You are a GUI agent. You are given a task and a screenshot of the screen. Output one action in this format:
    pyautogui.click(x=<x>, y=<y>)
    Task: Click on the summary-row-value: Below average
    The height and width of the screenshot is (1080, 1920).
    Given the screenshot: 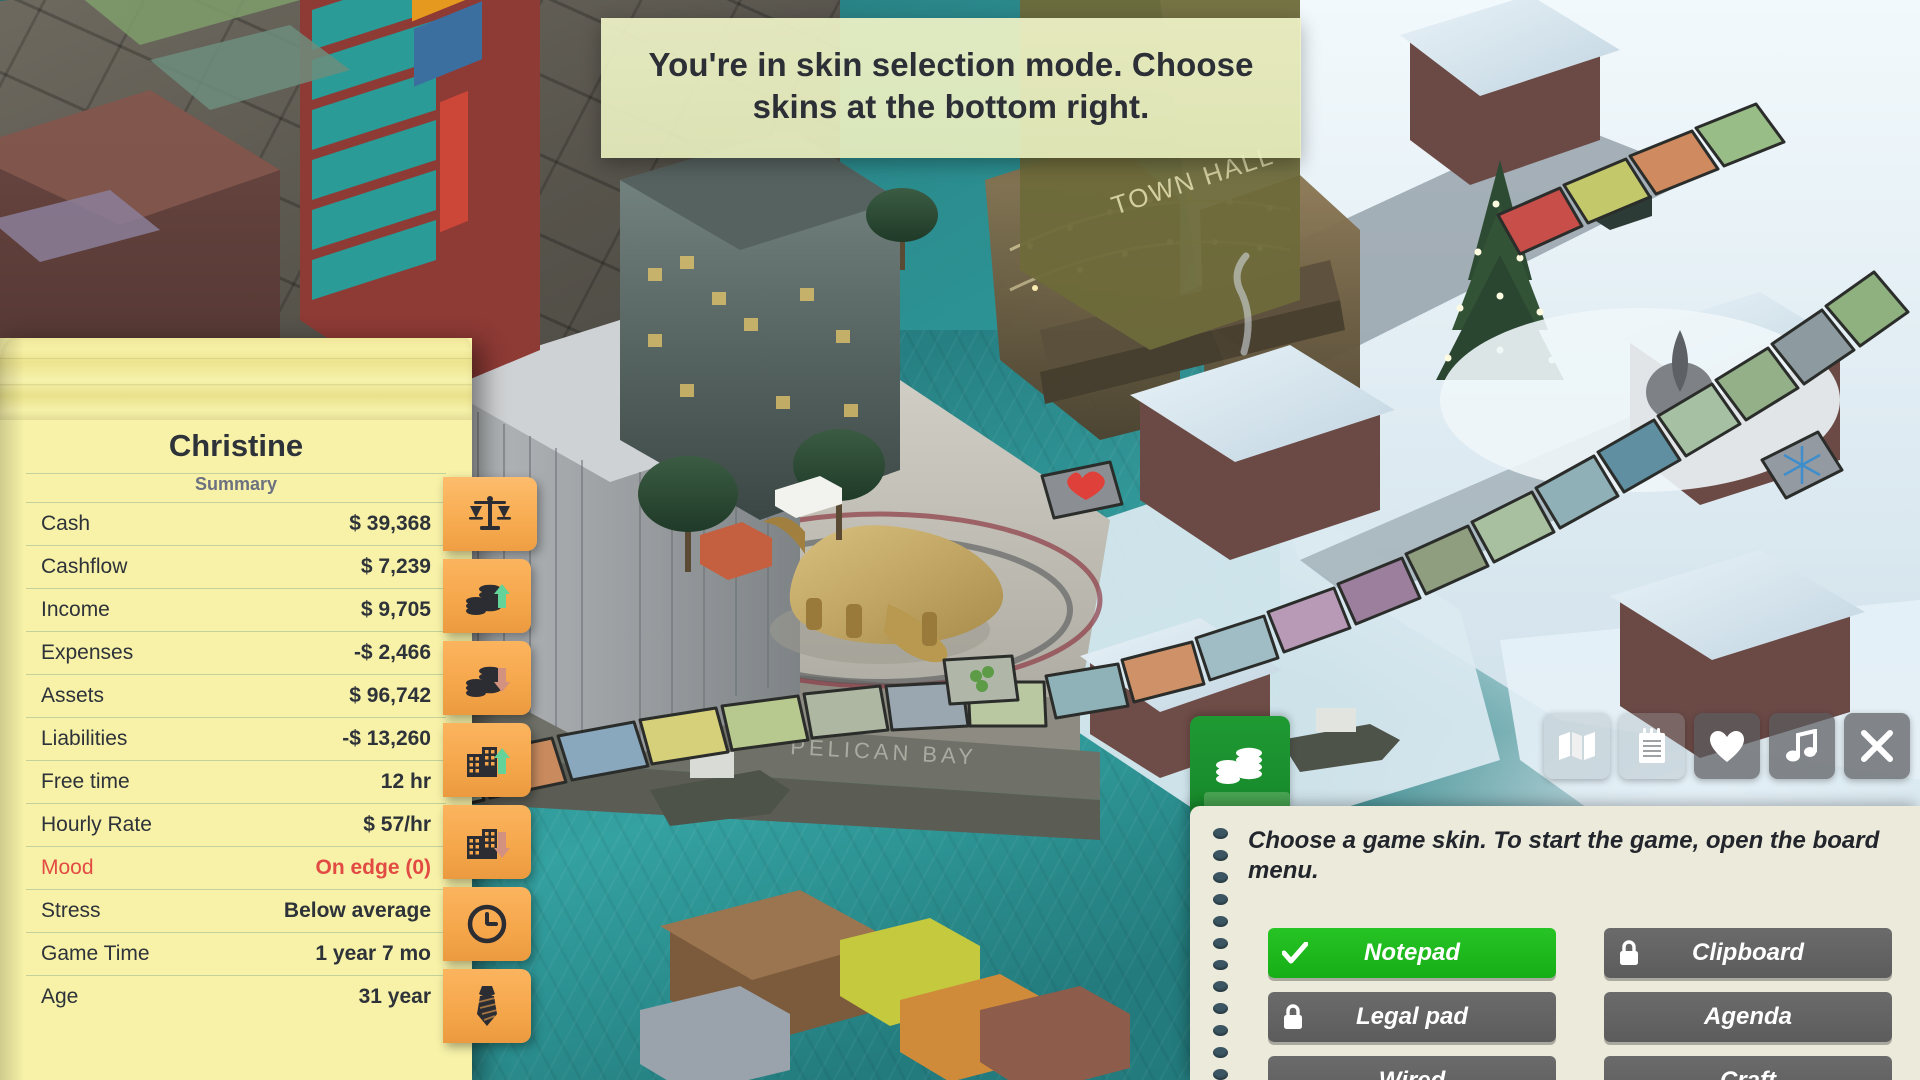 What is the action you would take?
    pyautogui.click(x=357, y=910)
    